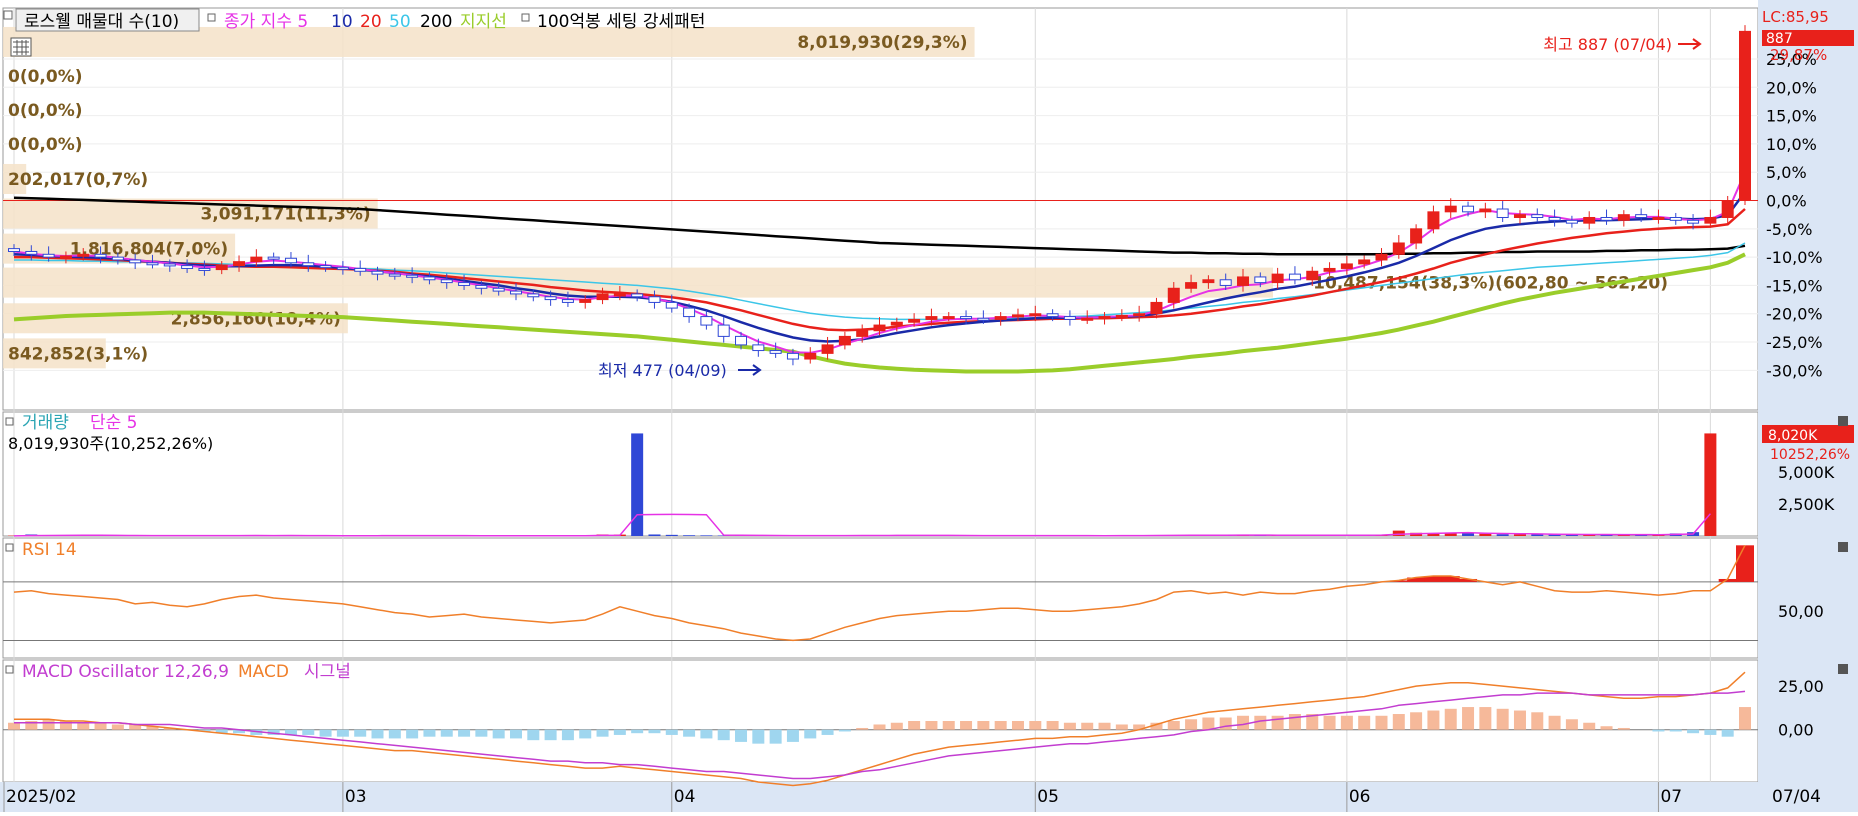 Image resolution: width=1858 pixels, height=816 pixels. Describe the element at coordinates (662, 370) in the screenshot. I see `low-annotation: 최저 477 (04/09)` at that location.